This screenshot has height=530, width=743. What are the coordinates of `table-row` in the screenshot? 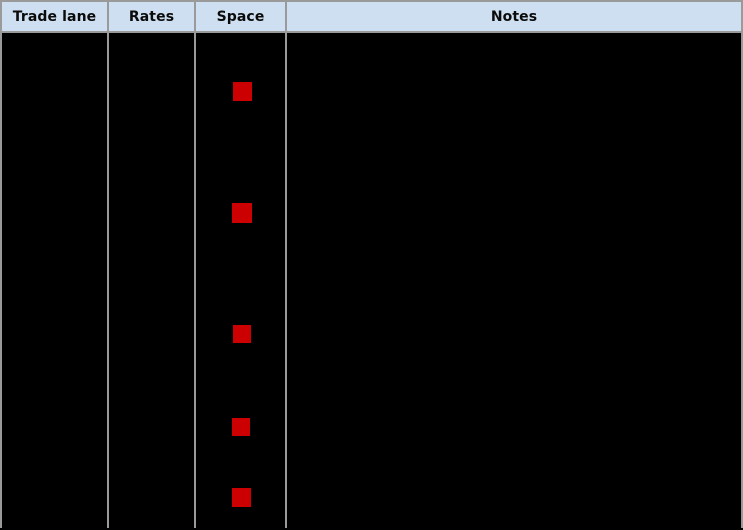 It's located at (371, 494).